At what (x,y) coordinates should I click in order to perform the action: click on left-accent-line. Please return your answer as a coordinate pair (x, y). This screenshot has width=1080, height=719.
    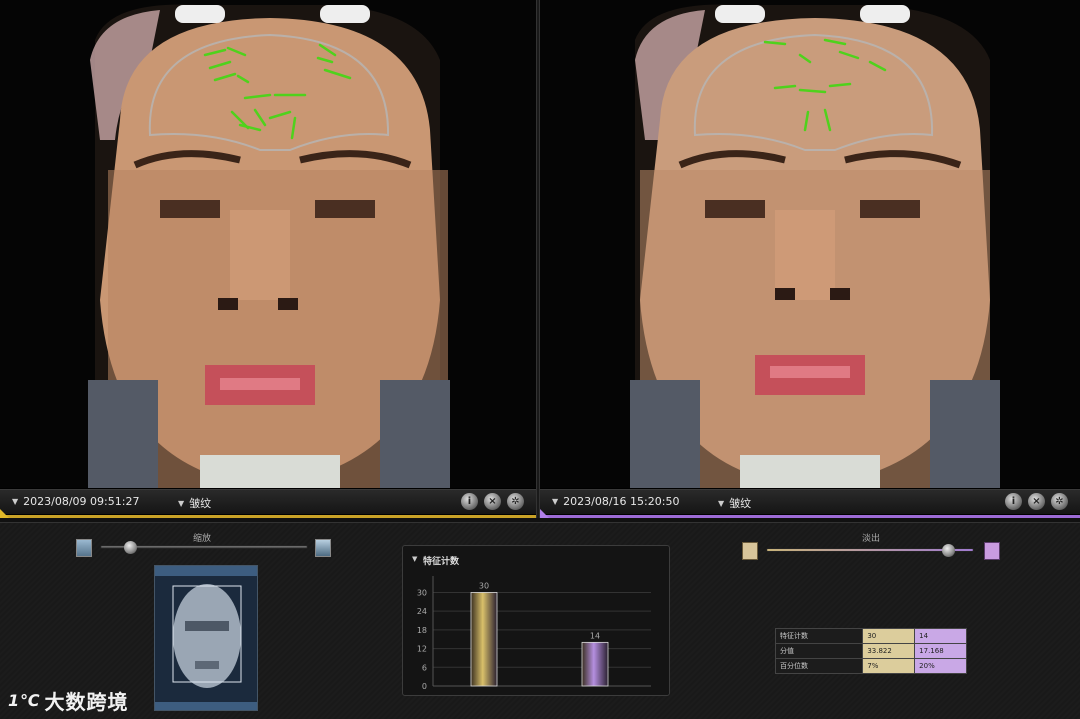
    Looking at the image, I should click on (268, 516).